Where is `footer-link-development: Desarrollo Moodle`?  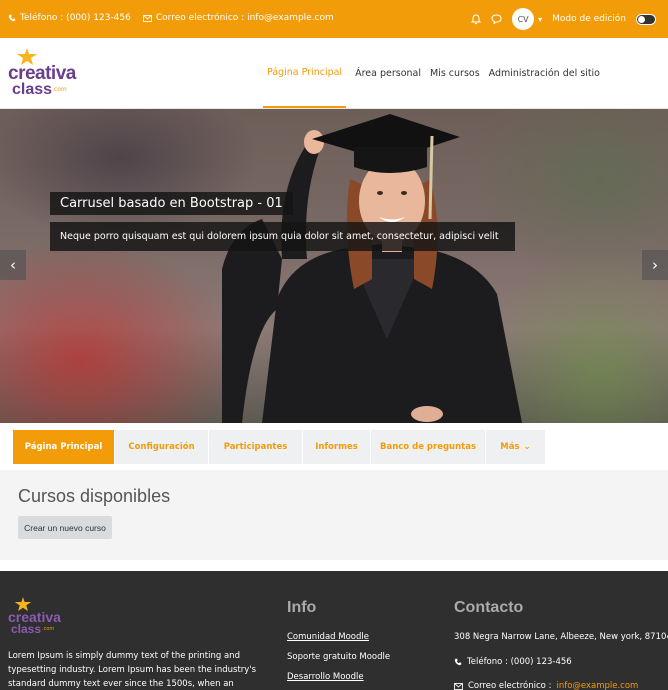 footer-link-development: Desarrollo Moodle is located at coordinates (325, 677).